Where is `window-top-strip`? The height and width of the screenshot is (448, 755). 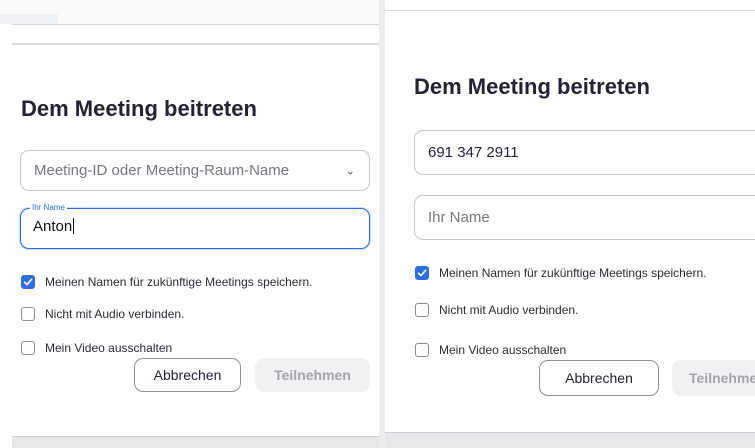 window-top-strip is located at coordinates (189, 12).